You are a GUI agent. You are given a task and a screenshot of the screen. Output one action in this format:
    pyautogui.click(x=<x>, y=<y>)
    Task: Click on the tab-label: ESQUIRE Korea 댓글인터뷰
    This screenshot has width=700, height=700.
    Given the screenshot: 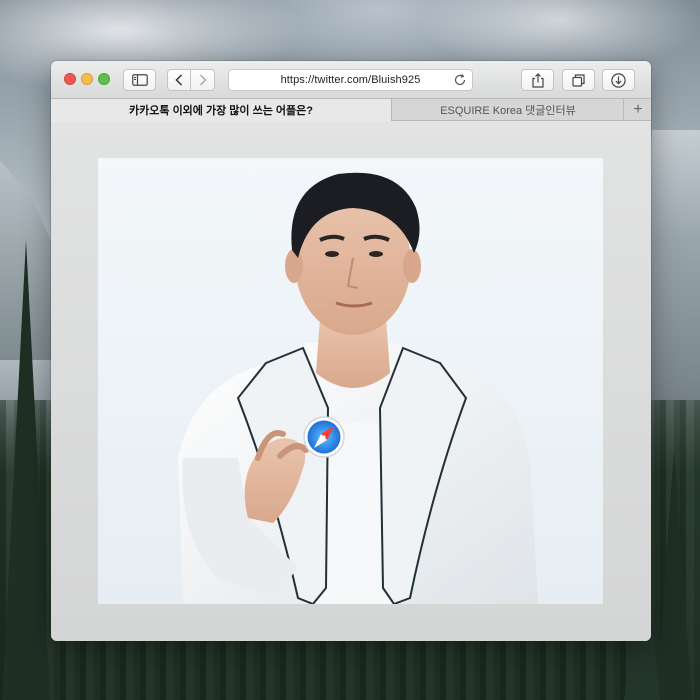 What is the action you would take?
    pyautogui.click(x=508, y=111)
    